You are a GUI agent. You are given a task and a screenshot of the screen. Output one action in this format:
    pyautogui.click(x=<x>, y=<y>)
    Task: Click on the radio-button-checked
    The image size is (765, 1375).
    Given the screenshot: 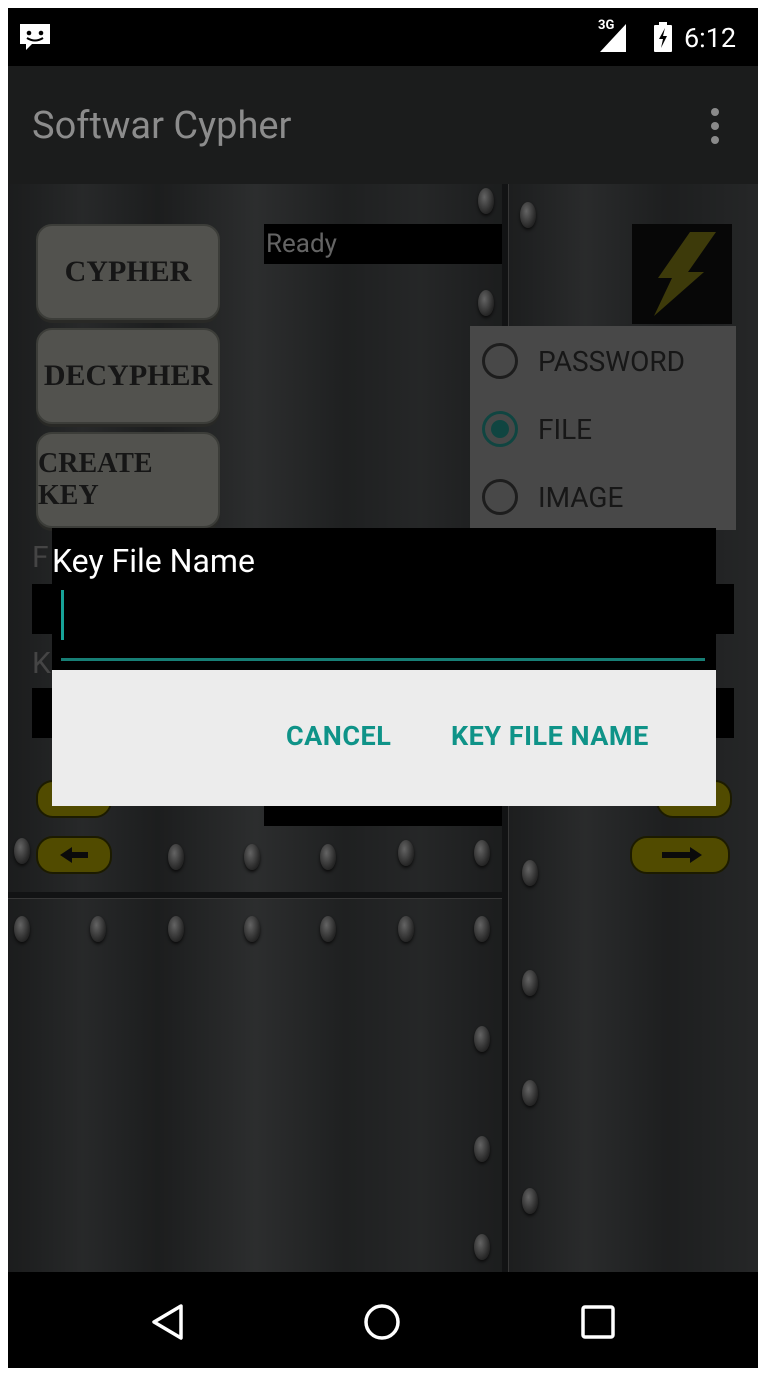 What is the action you would take?
    pyautogui.click(x=500, y=429)
    